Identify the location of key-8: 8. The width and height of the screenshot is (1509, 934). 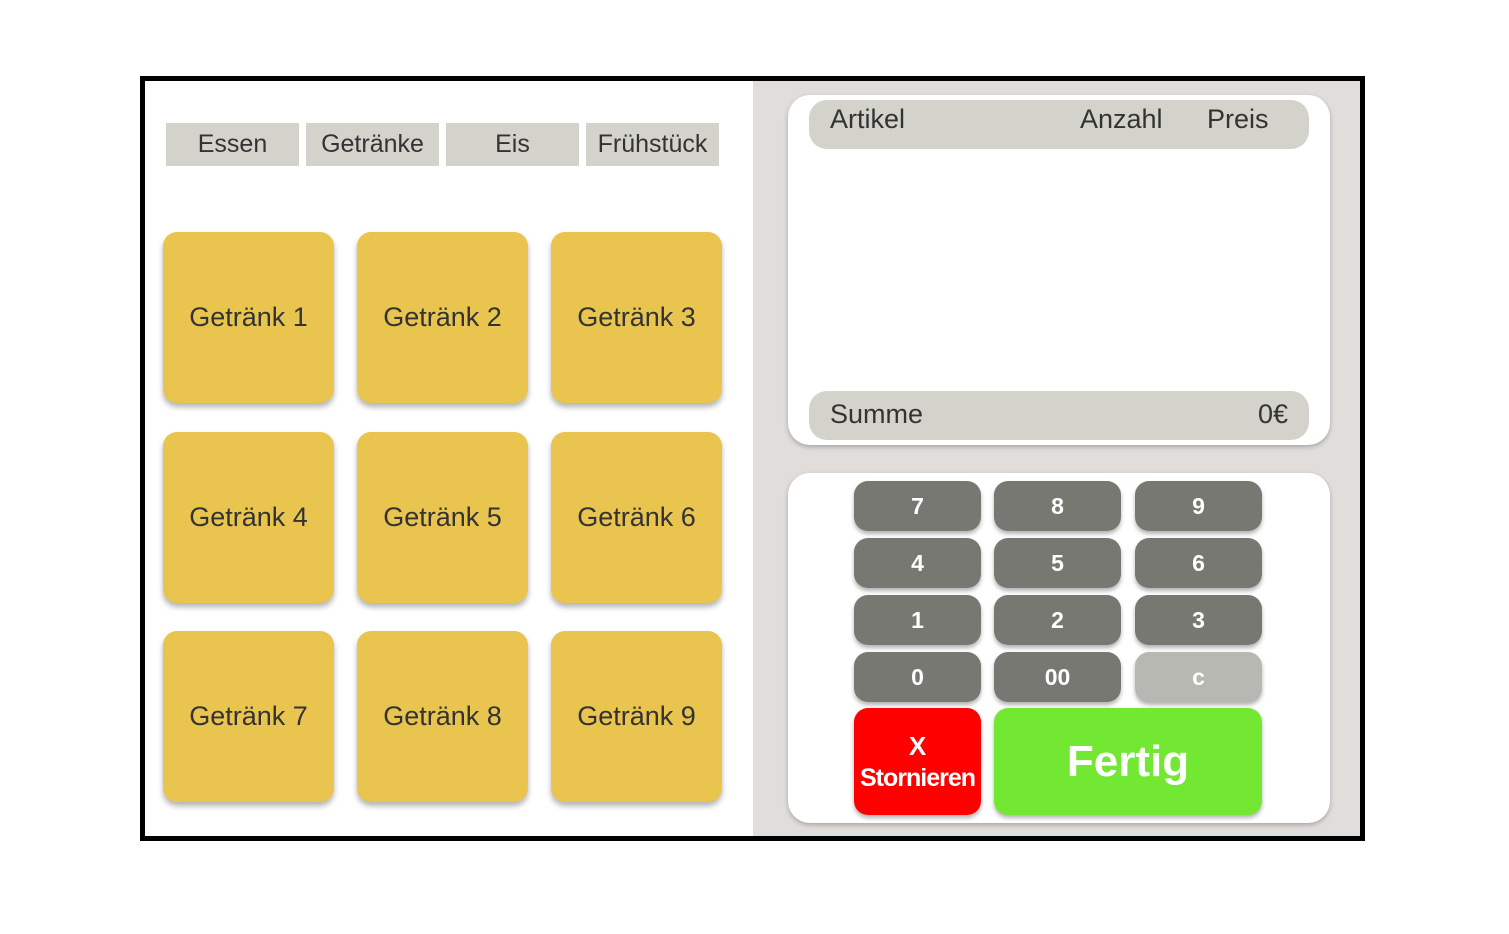
(1057, 506).